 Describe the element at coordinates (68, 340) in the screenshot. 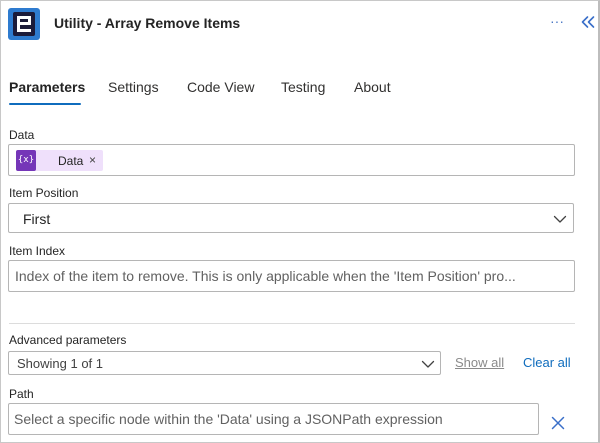

I see `advanced-parameters-label: Advanced parameters` at that location.